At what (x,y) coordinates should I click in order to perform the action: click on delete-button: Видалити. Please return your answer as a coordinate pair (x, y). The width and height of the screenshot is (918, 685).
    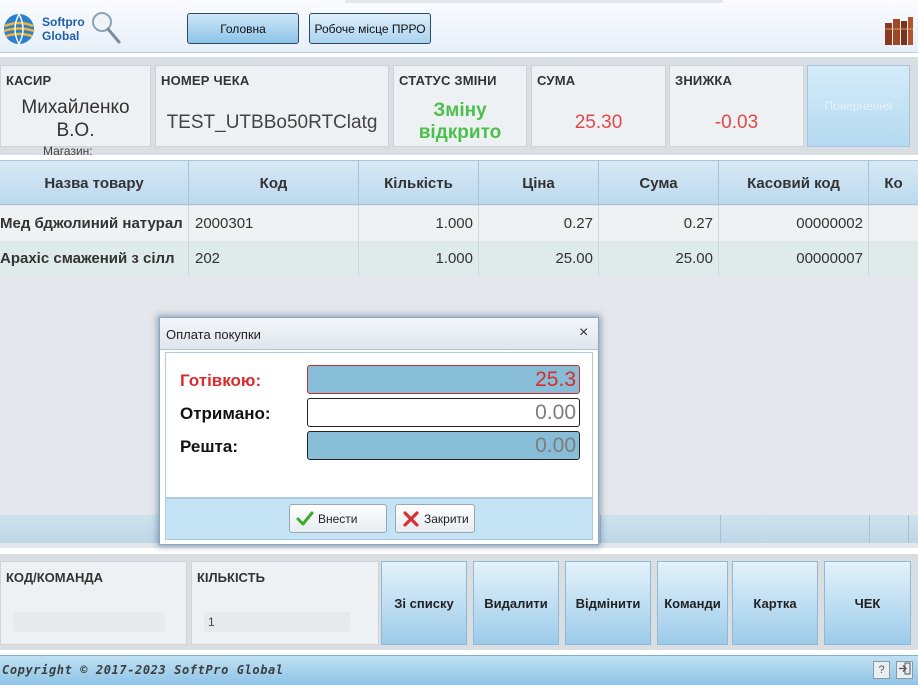
    Looking at the image, I should click on (516, 603).